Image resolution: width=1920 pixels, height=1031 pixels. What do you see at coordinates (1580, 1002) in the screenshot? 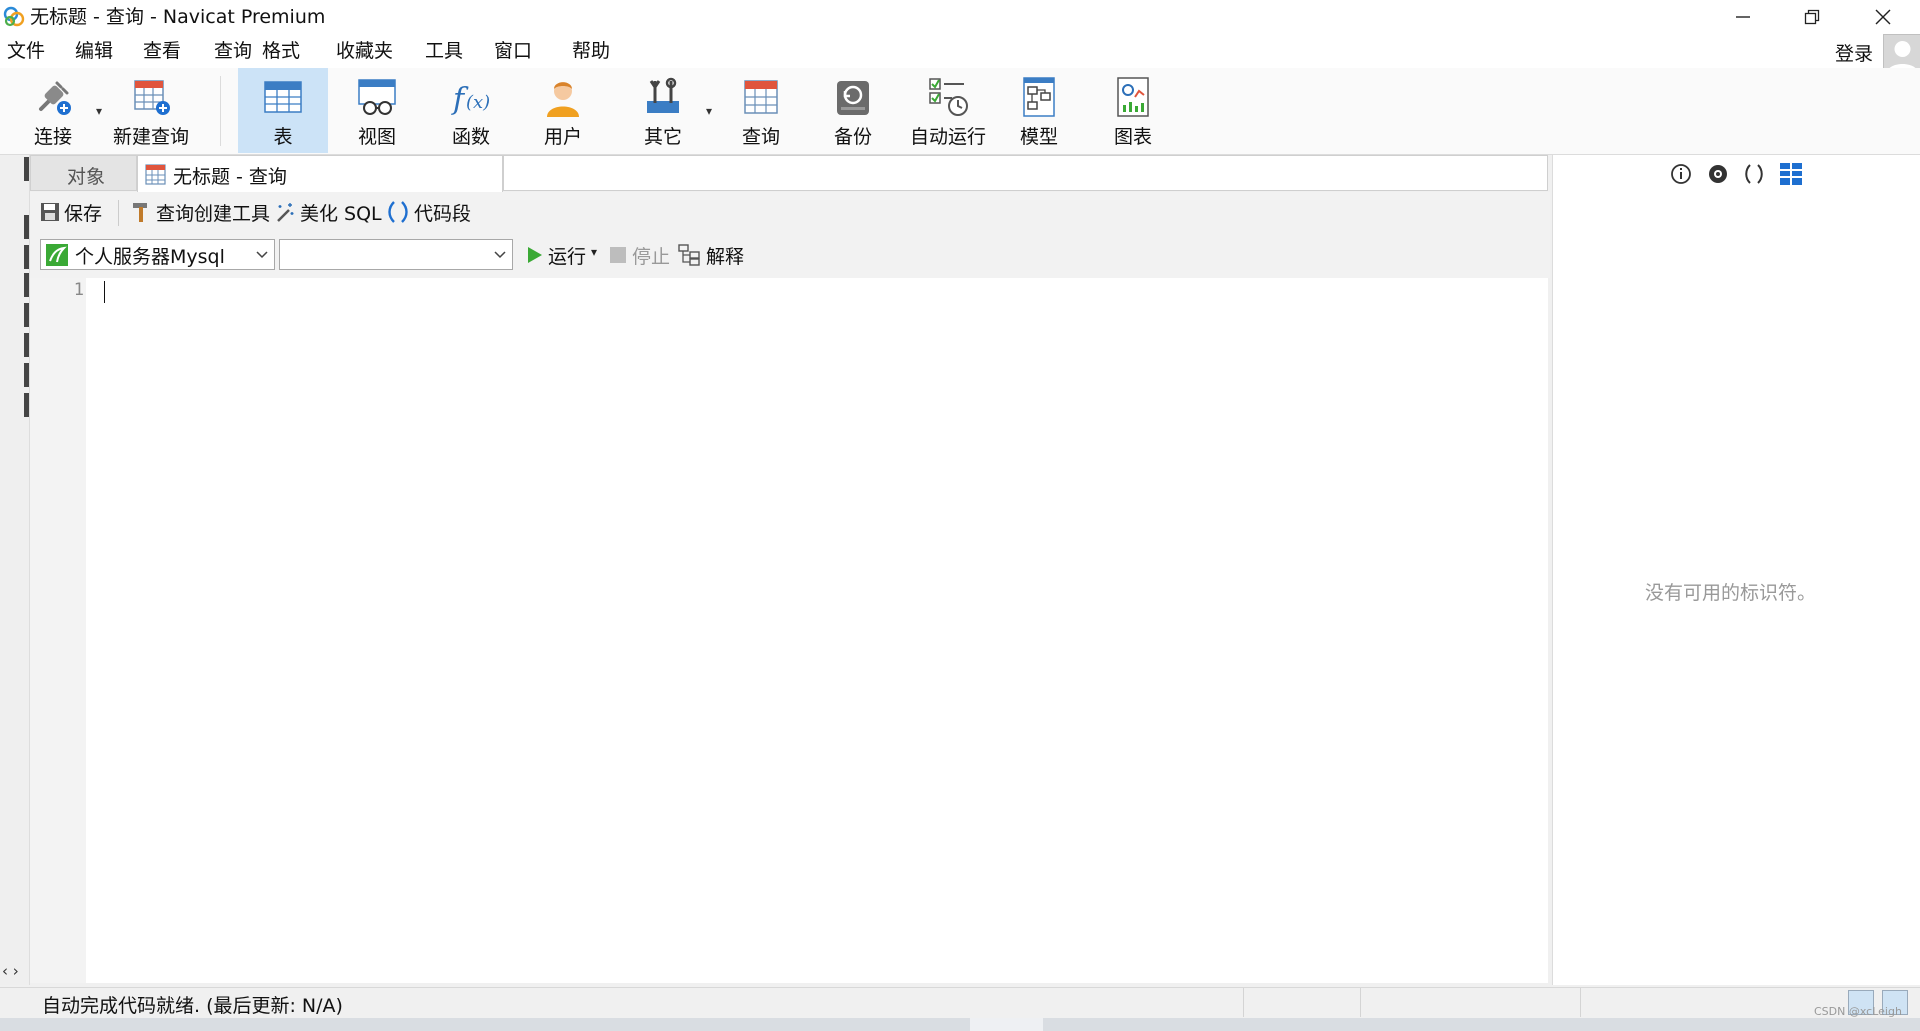
I see `status-separator` at bounding box center [1580, 1002].